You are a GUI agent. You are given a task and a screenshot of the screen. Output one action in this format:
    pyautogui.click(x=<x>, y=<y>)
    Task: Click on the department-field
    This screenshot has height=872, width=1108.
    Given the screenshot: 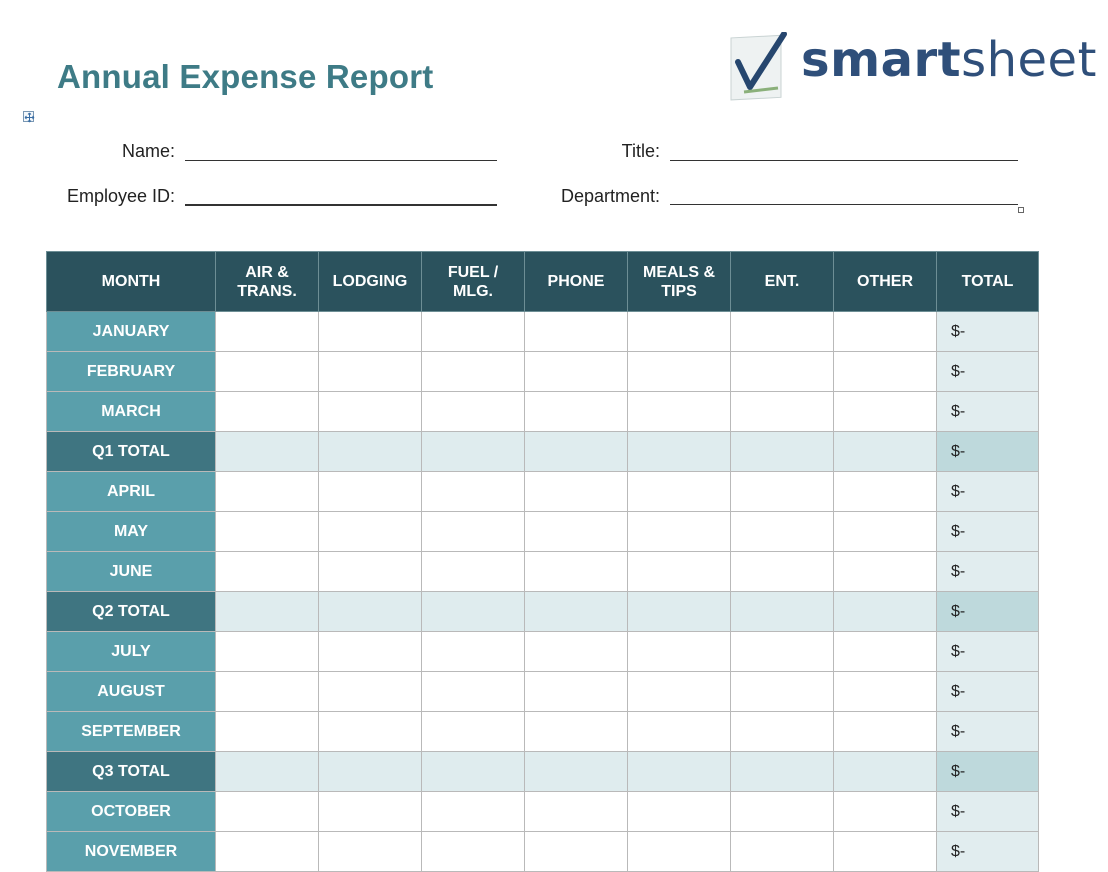 What is the action you would take?
    pyautogui.click(x=844, y=204)
    